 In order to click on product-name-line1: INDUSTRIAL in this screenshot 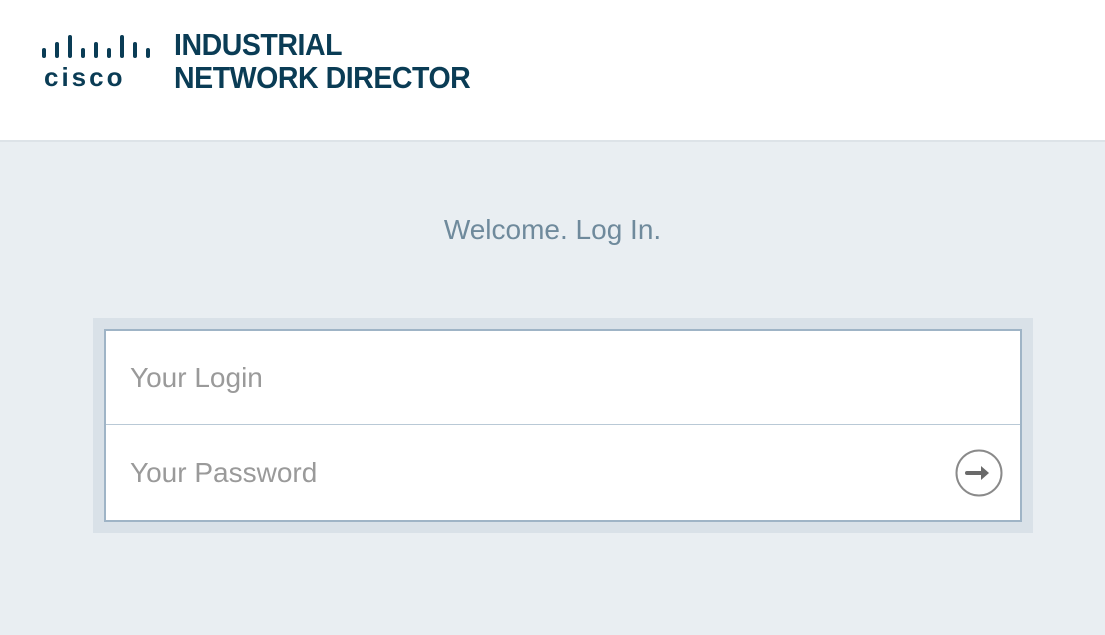, I will do `click(258, 44)`.